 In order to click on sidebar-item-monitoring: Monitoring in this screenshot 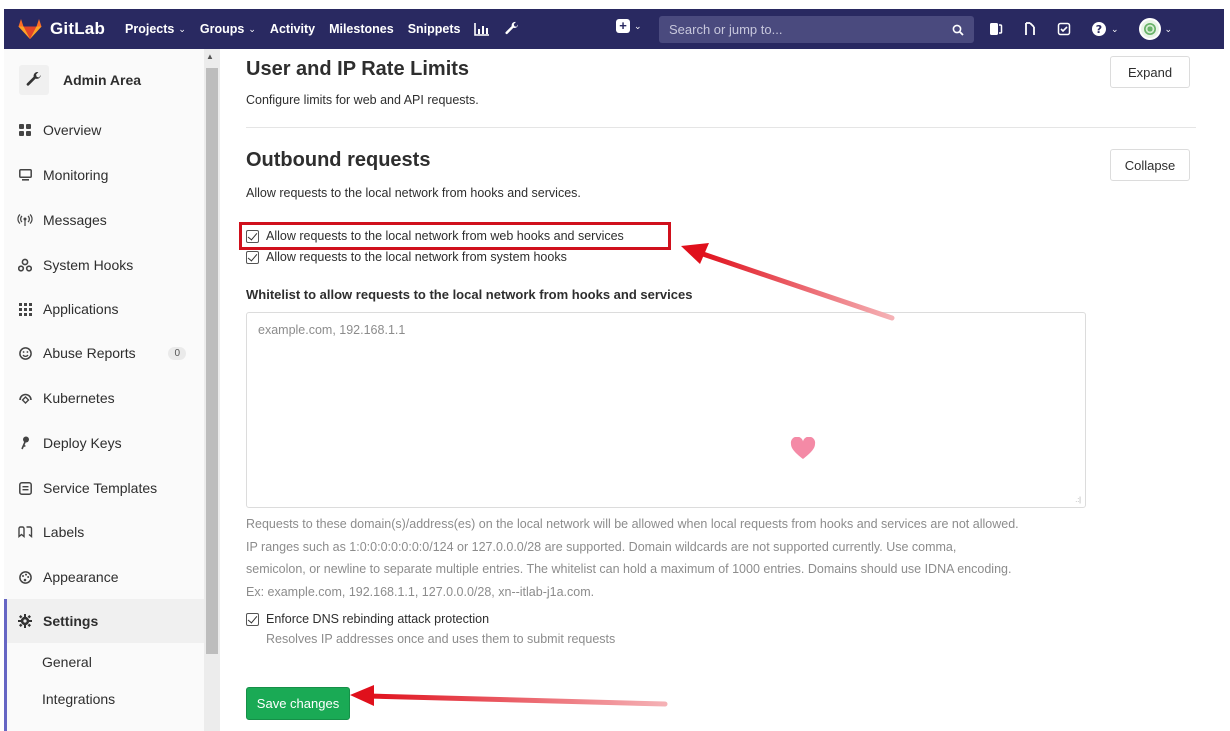, I will do `click(104, 175)`.